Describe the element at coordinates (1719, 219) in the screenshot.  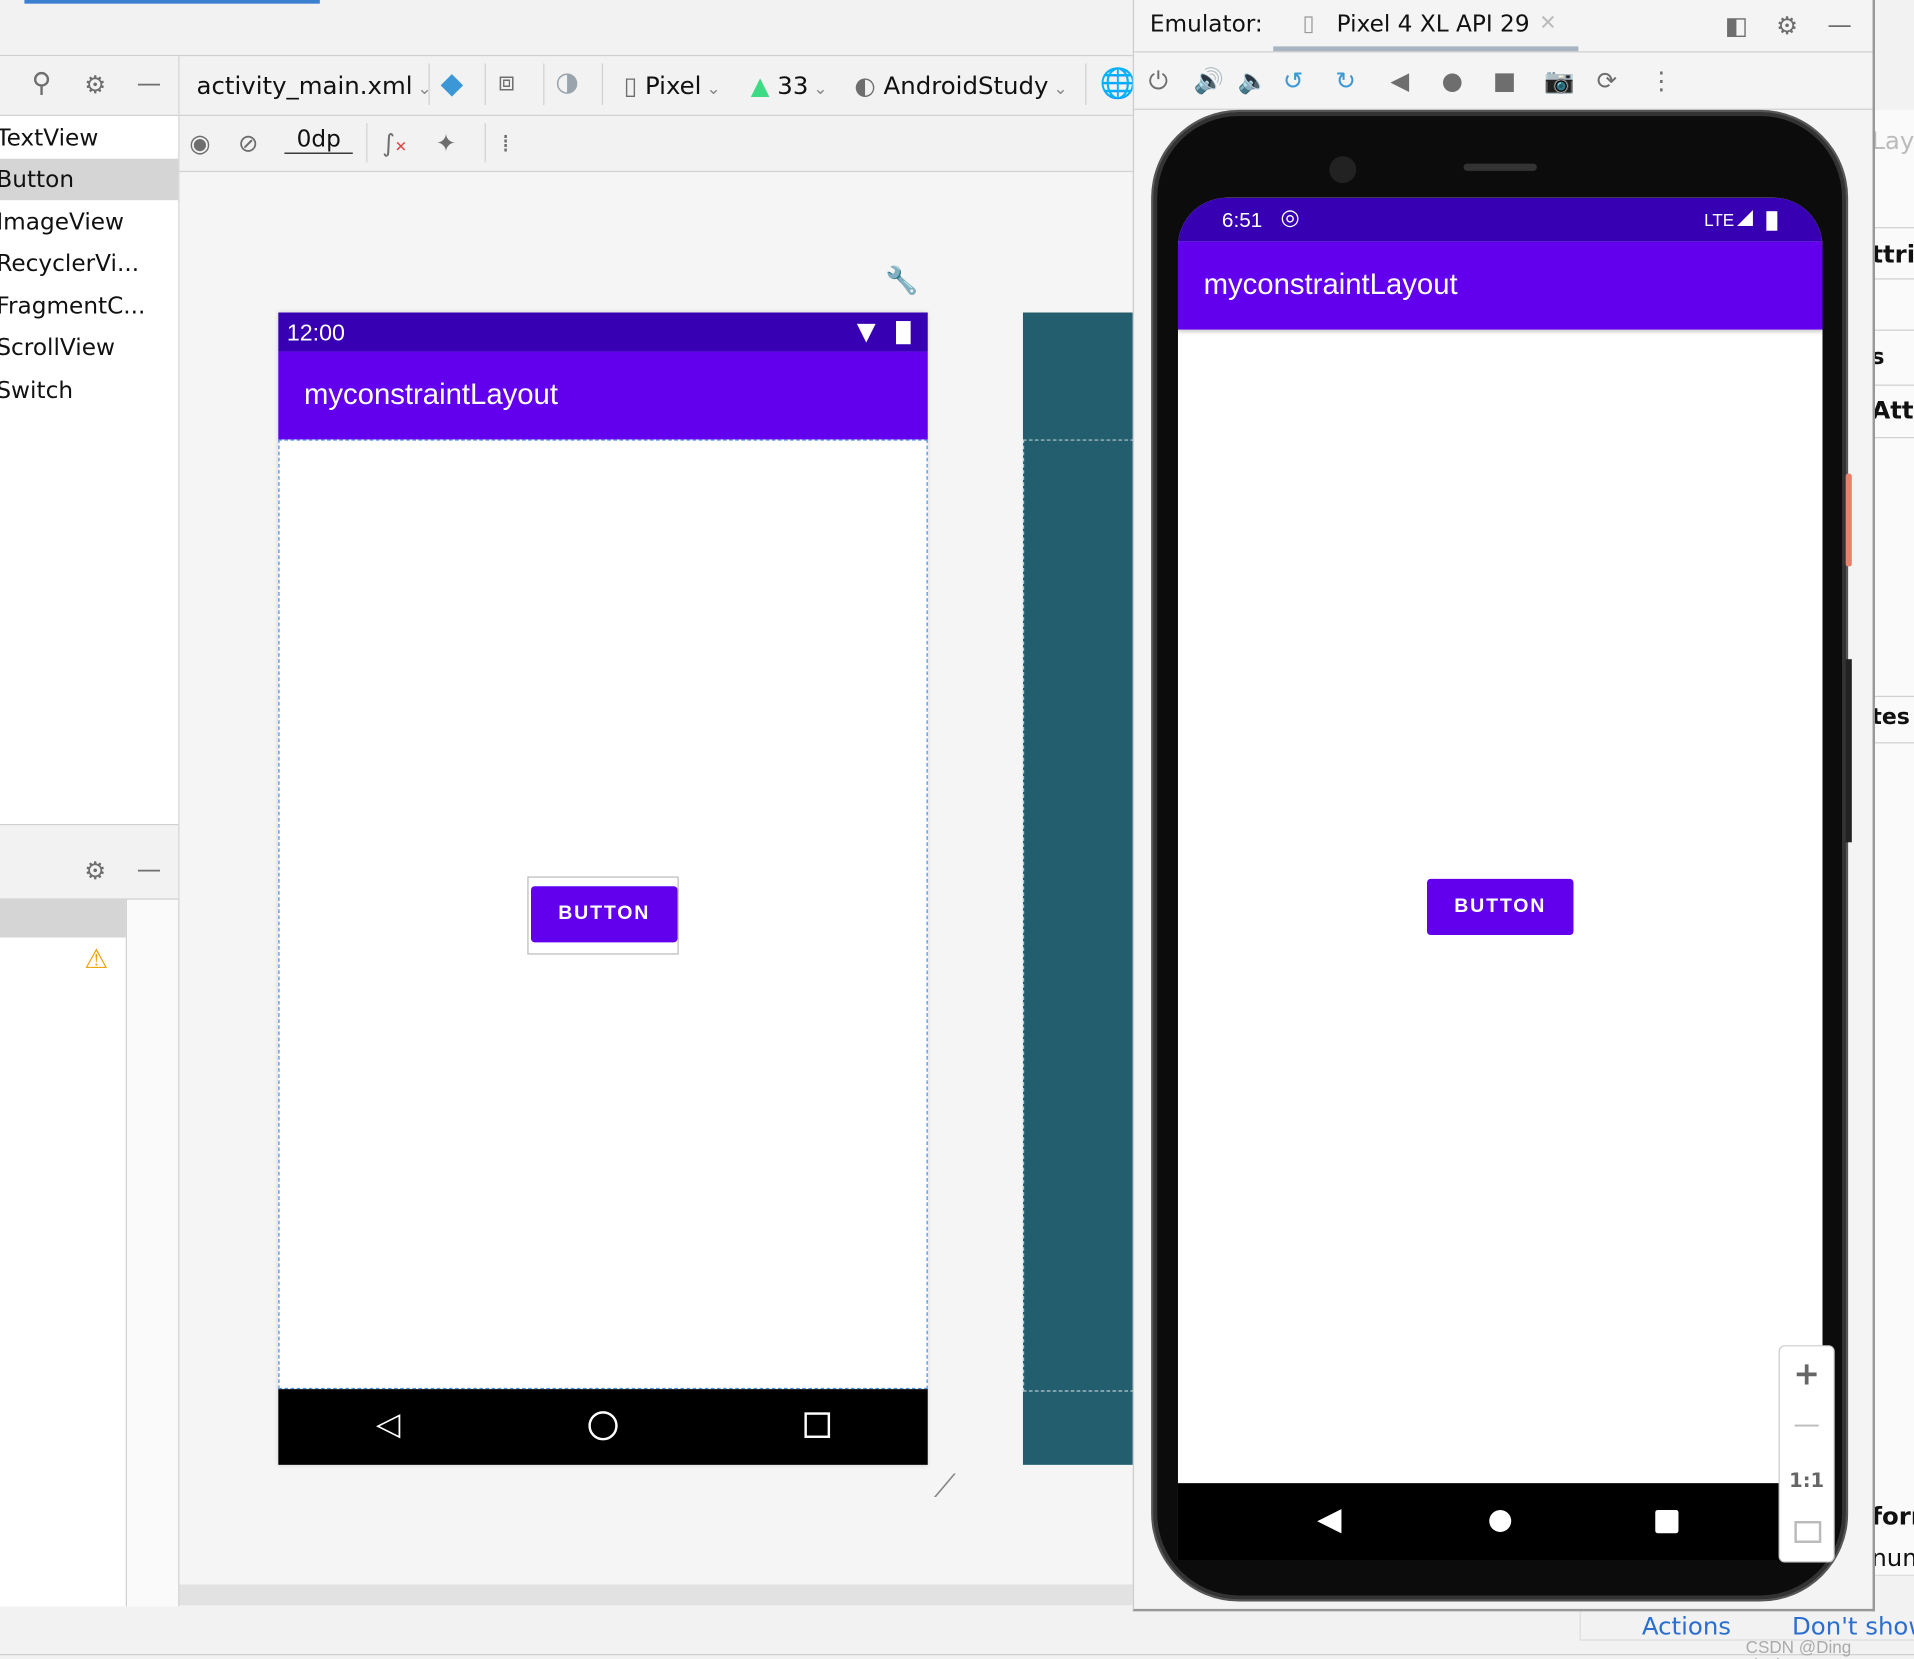
I see `network-type: LTE` at that location.